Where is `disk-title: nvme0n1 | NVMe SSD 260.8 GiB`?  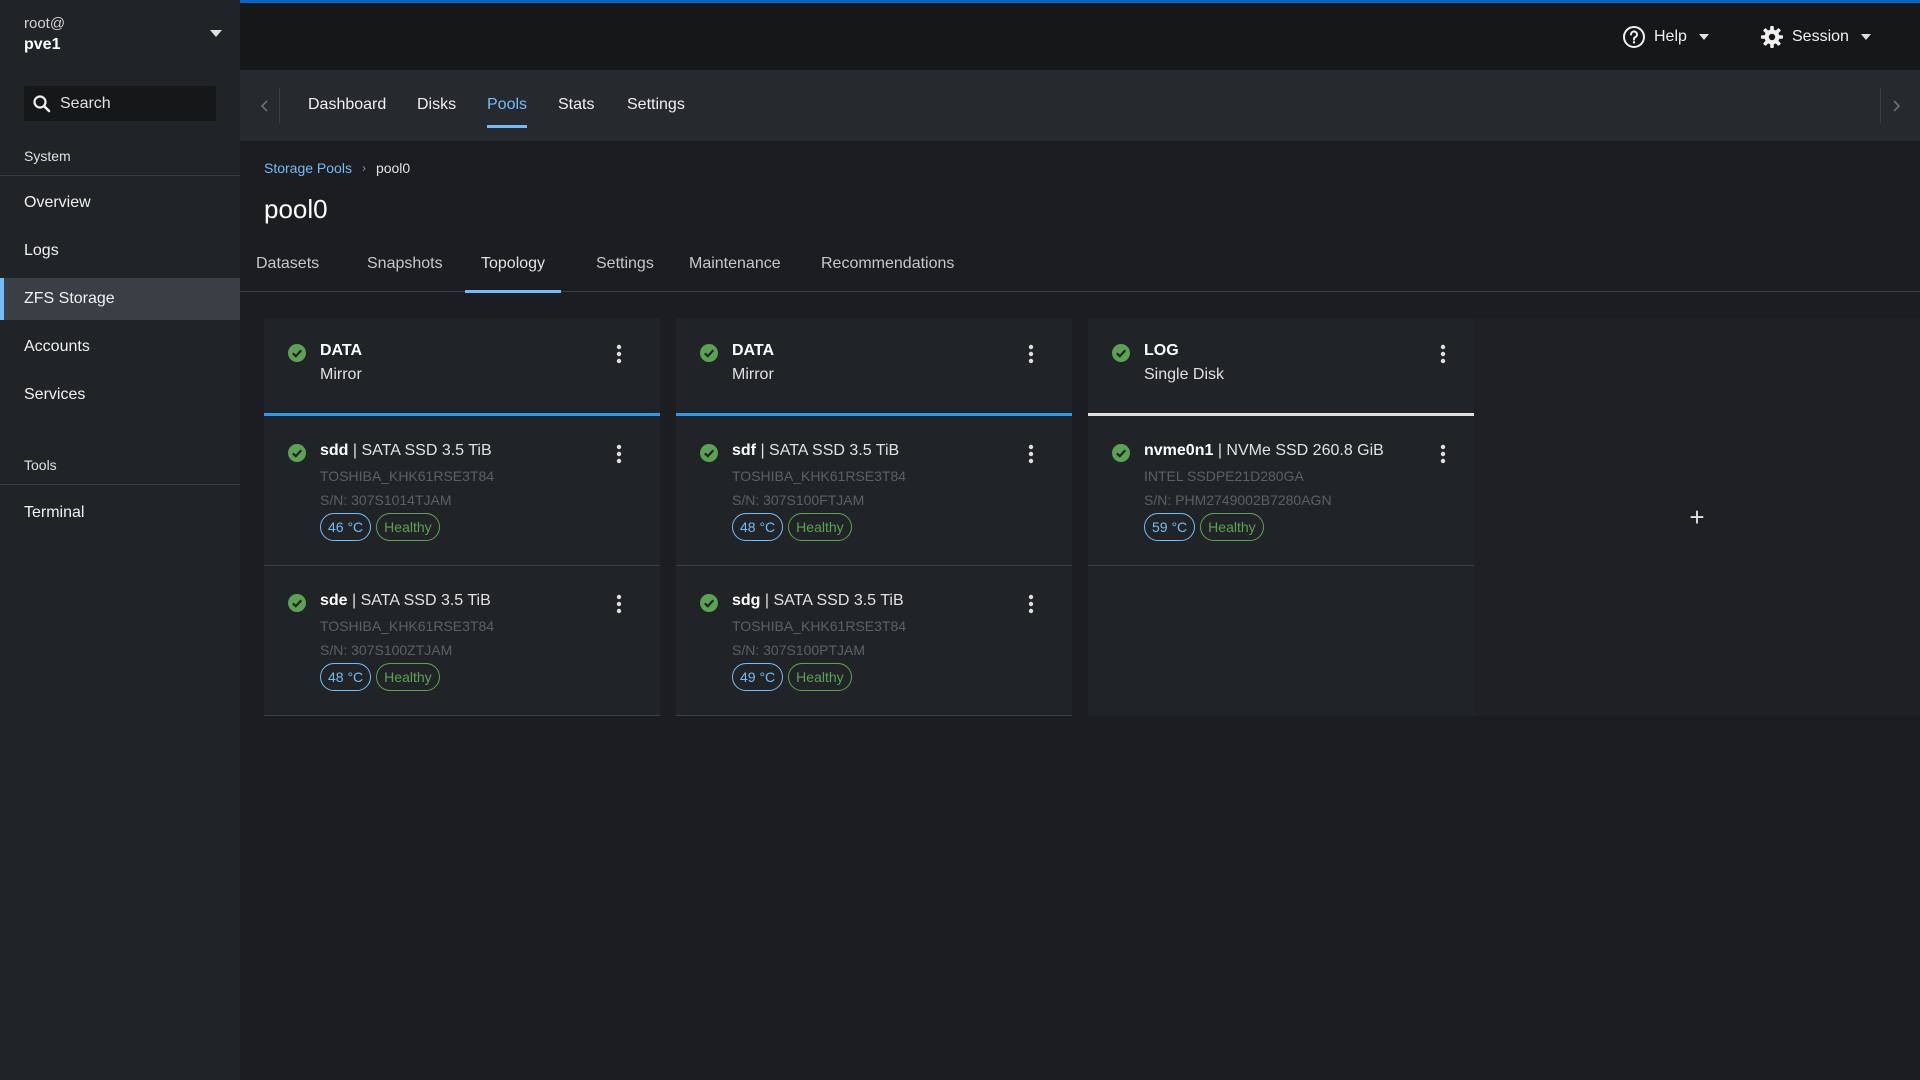 disk-title: nvme0n1 | NVMe SSD 260.8 GiB is located at coordinates (1264, 451).